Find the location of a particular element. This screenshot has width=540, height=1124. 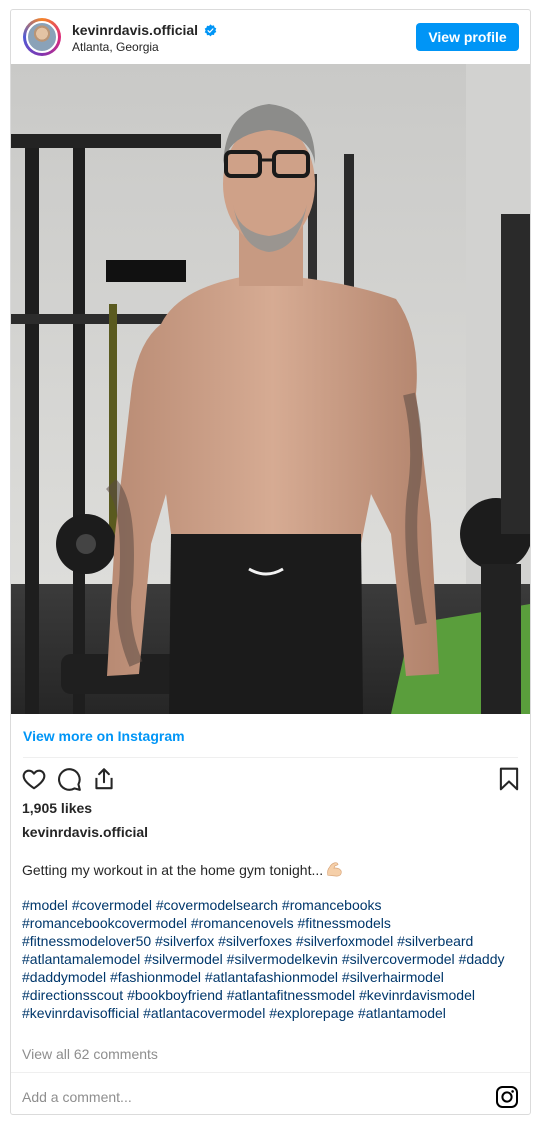

instagram-icon is located at coordinates (507, 1097).